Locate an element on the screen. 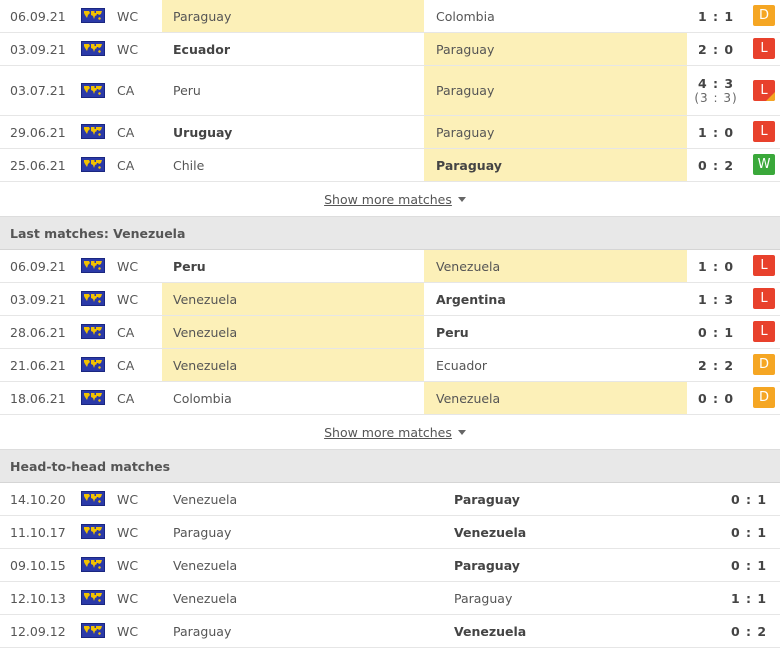 This screenshot has width=780, height=648. result-badge: D is located at coordinates (764, 397).